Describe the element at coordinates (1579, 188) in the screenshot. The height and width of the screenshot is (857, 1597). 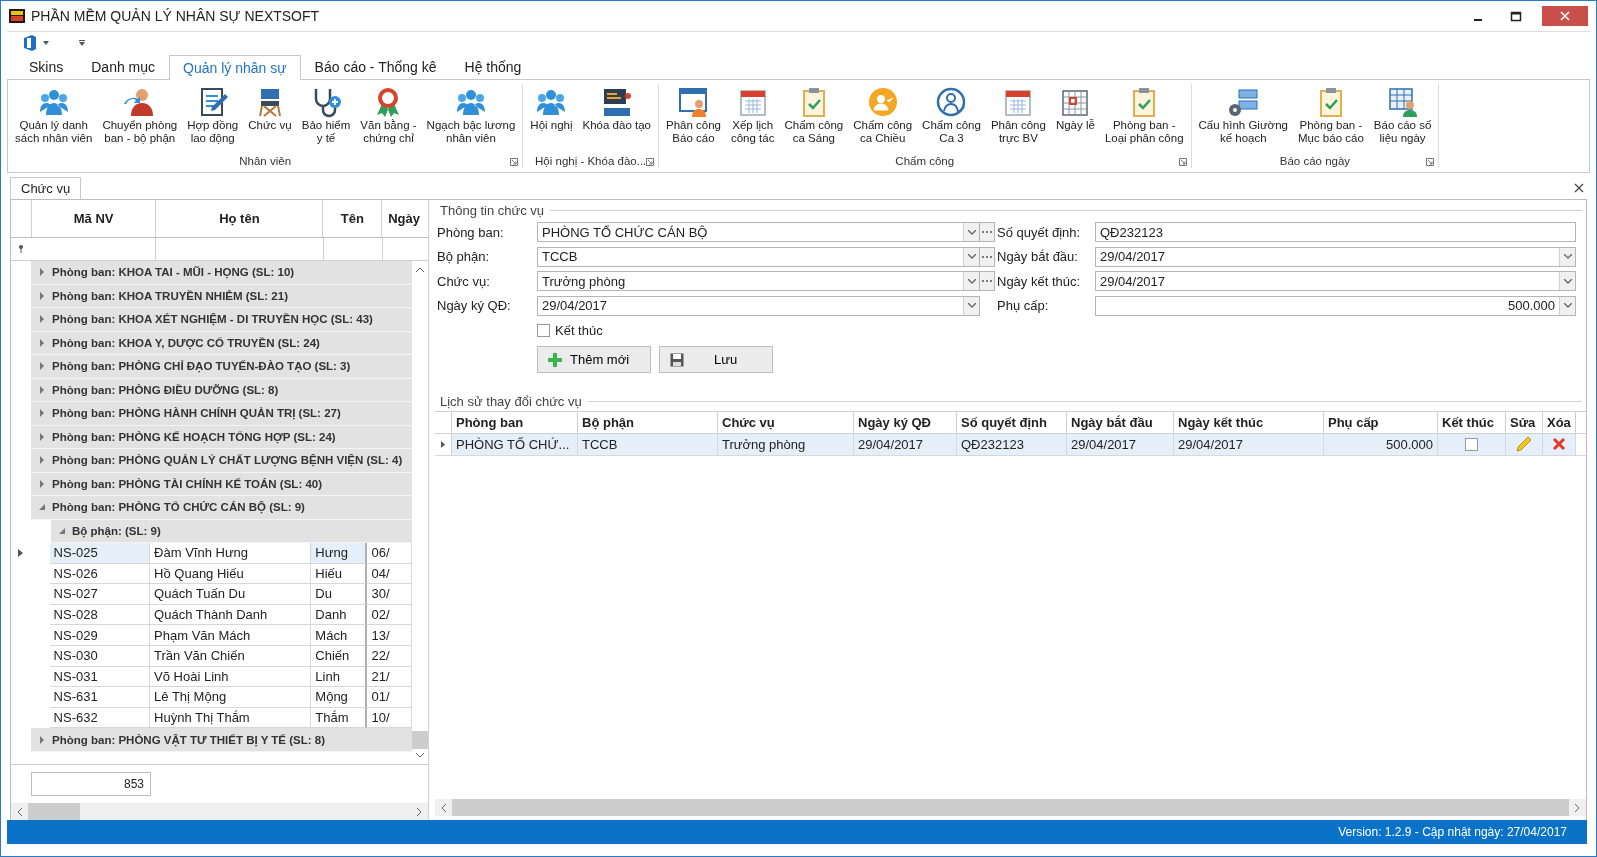
I see `close-icon` at that location.